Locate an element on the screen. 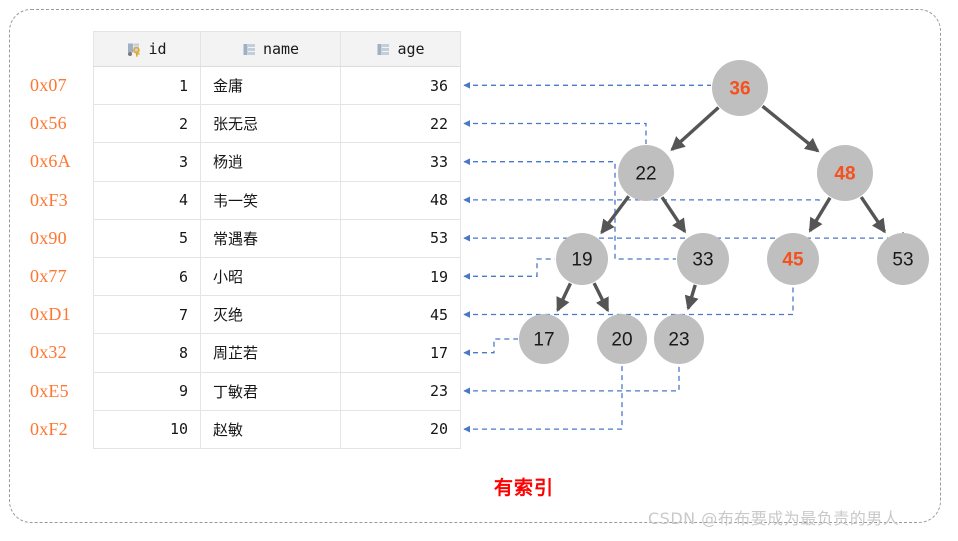 Image resolution: width=958 pixels, height=541 pixels. watermark: CSDN @布布要成为最负责的男人 is located at coordinates (774, 518).